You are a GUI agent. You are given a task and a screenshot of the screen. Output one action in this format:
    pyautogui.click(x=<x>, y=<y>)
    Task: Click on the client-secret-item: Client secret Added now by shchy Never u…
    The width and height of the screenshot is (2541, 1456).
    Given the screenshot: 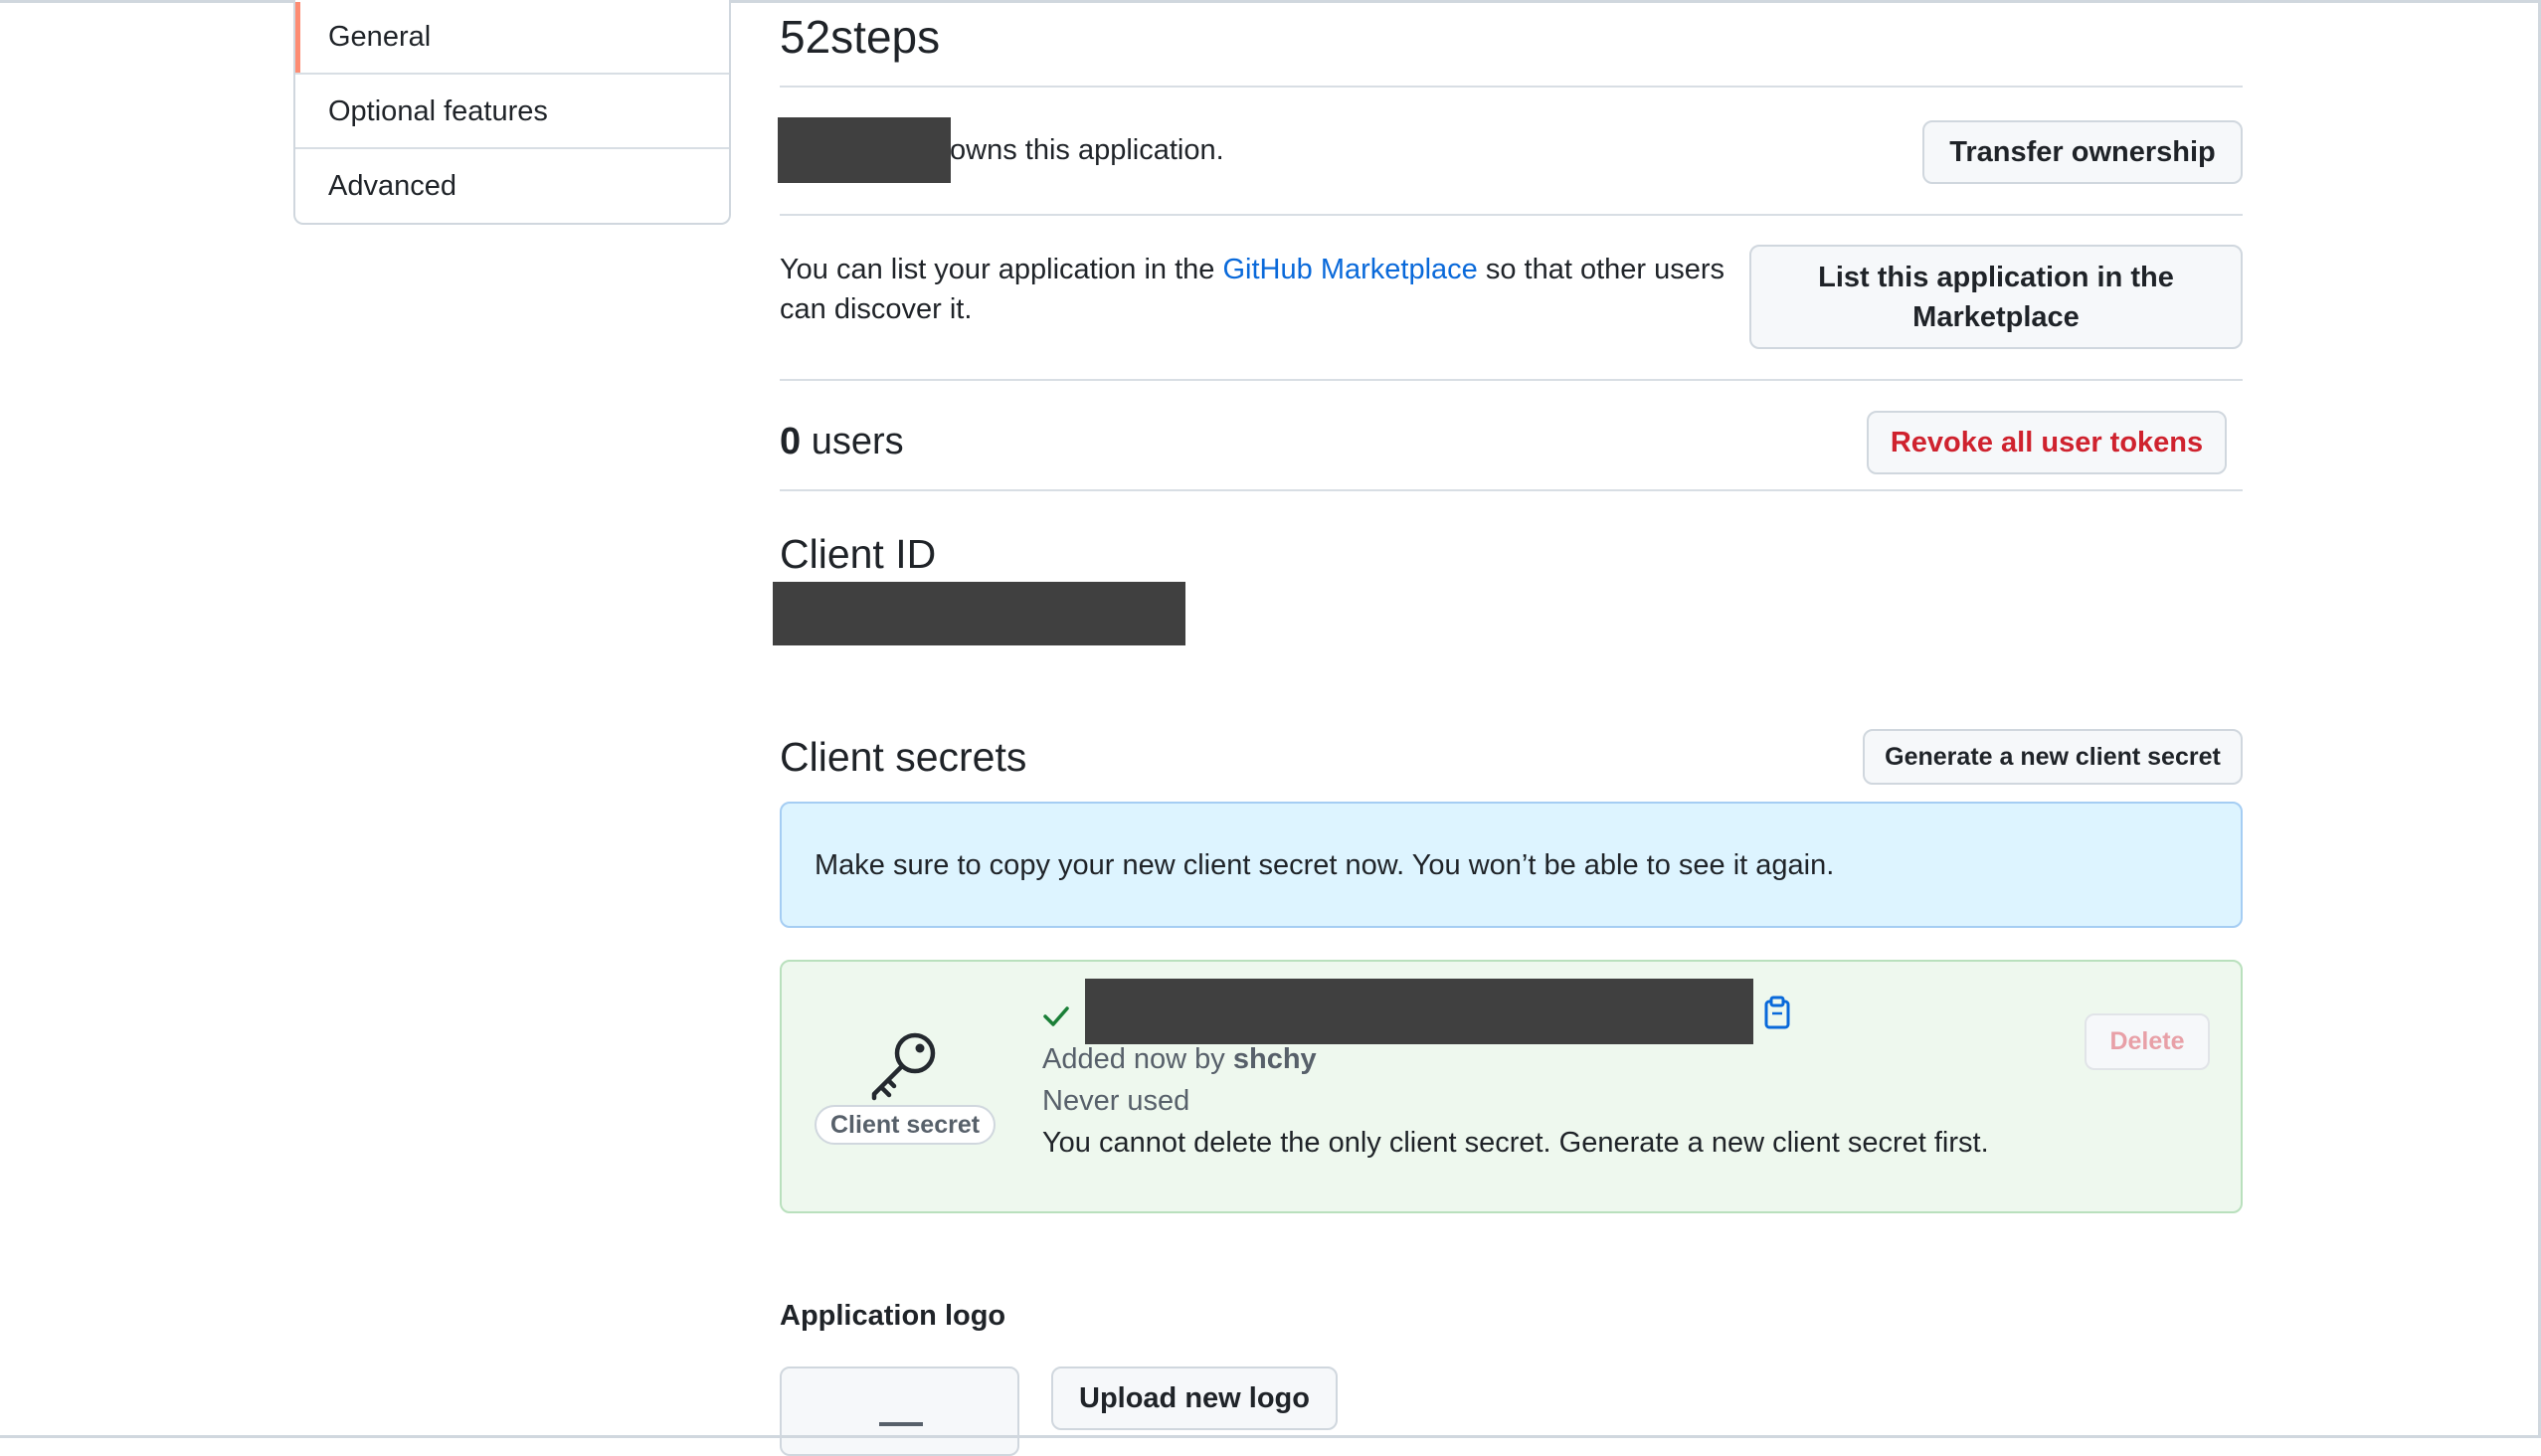 What is the action you would take?
    pyautogui.click(x=1511, y=1086)
    